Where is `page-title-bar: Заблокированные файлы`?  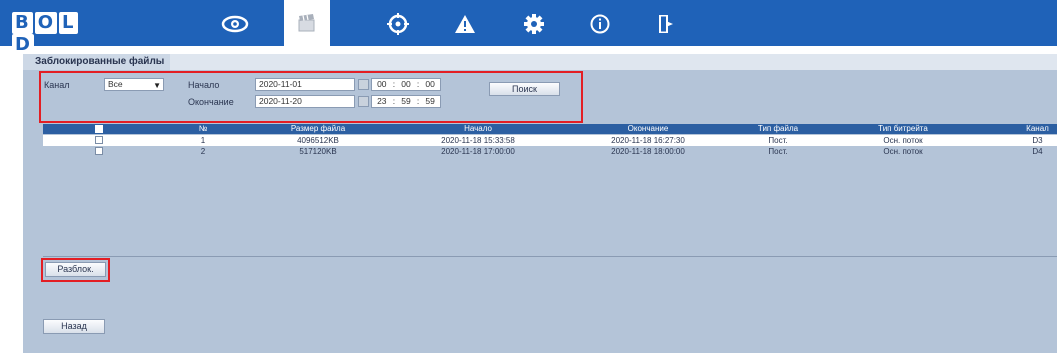
page-title-bar: Заблокированные файлы is located at coordinates (540, 62).